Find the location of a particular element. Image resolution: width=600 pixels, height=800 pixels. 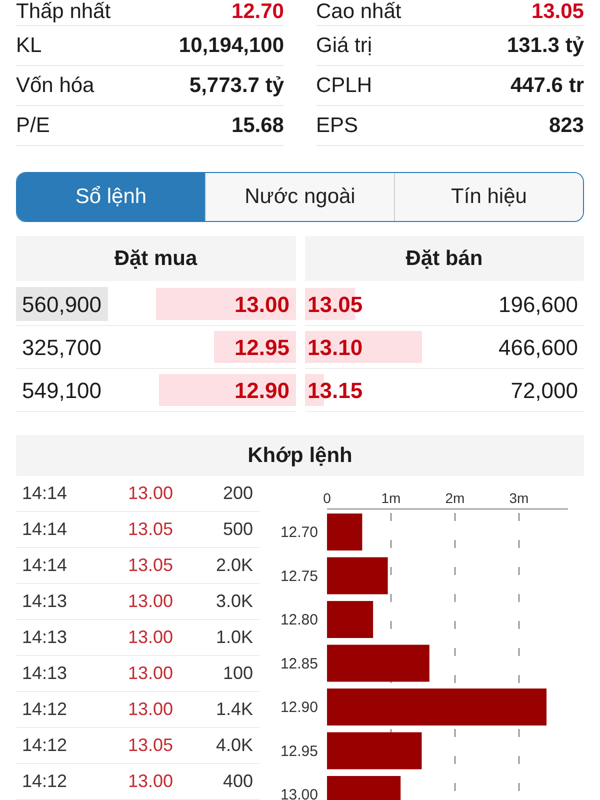

ask-price: 13.10 is located at coordinates (334, 348).